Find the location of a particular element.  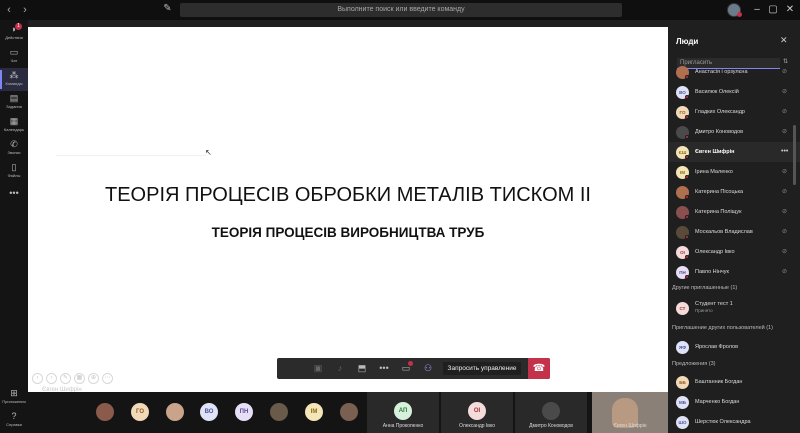

section-suggestions: Предложения (3) is located at coordinates (694, 364).